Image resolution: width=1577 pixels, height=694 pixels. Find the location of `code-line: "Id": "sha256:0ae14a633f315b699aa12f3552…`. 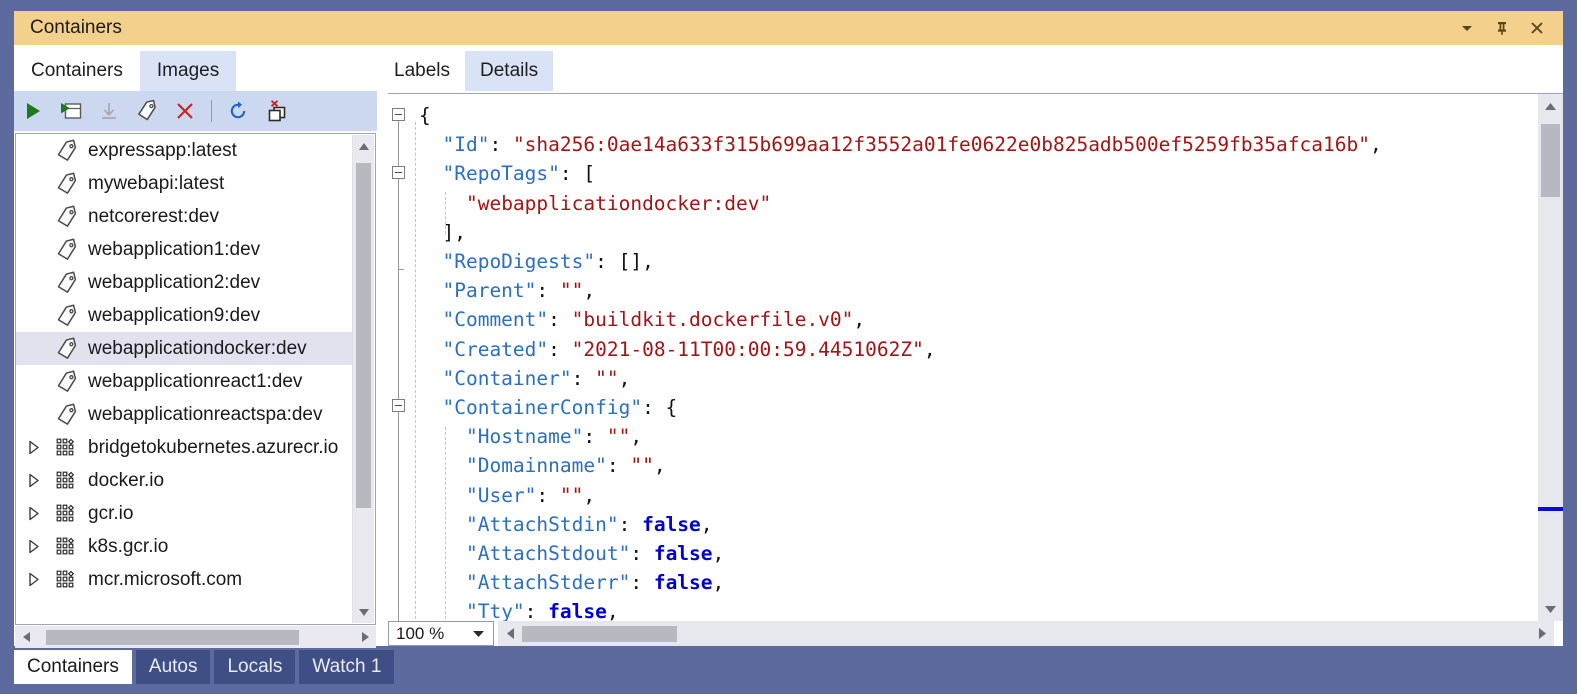

code-line: "Id": "sha256:0ae14a633f315b699aa12f3552… is located at coordinates (912, 145).